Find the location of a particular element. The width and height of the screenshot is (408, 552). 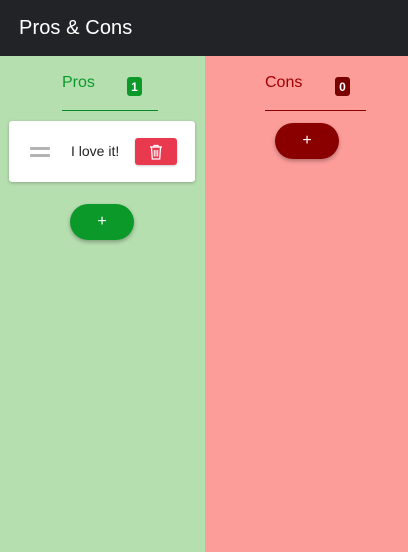

pros-count-badge: 1 is located at coordinates (134, 86).